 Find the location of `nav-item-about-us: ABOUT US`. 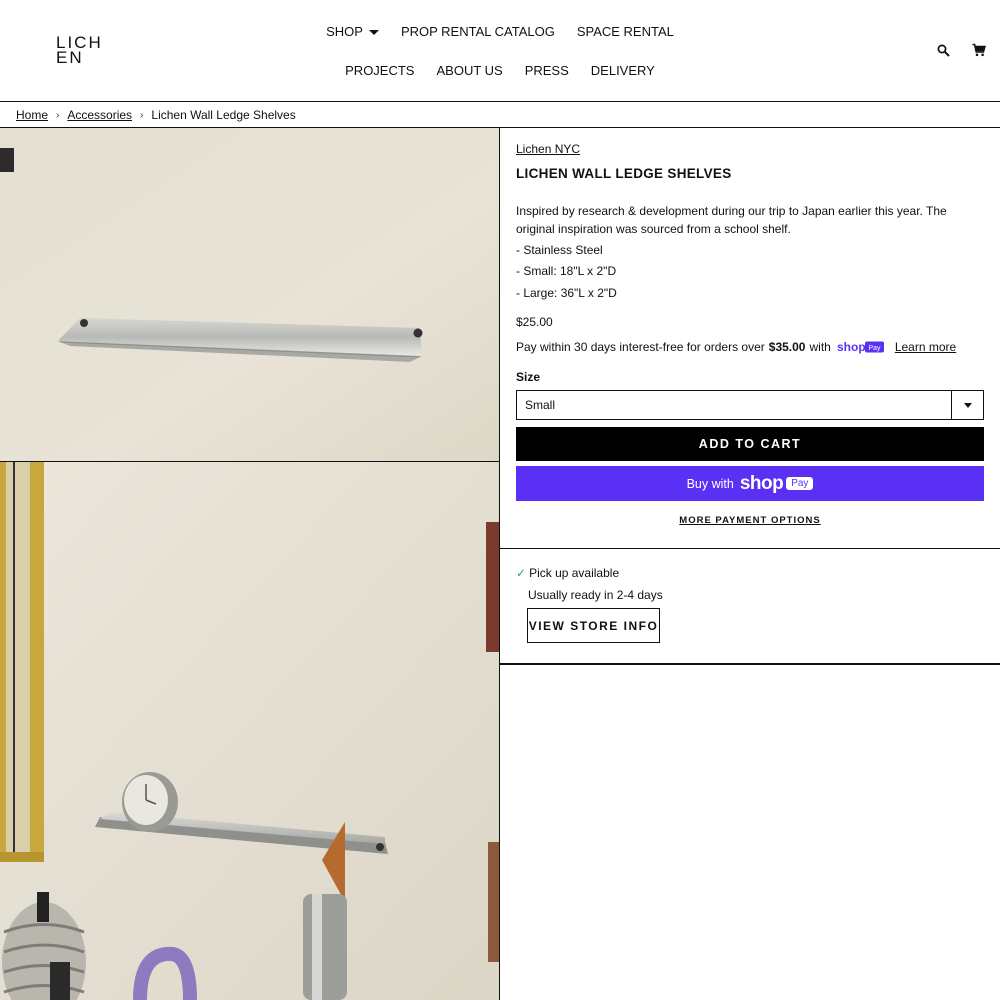

nav-item-about-us: ABOUT US is located at coordinates (469, 70).